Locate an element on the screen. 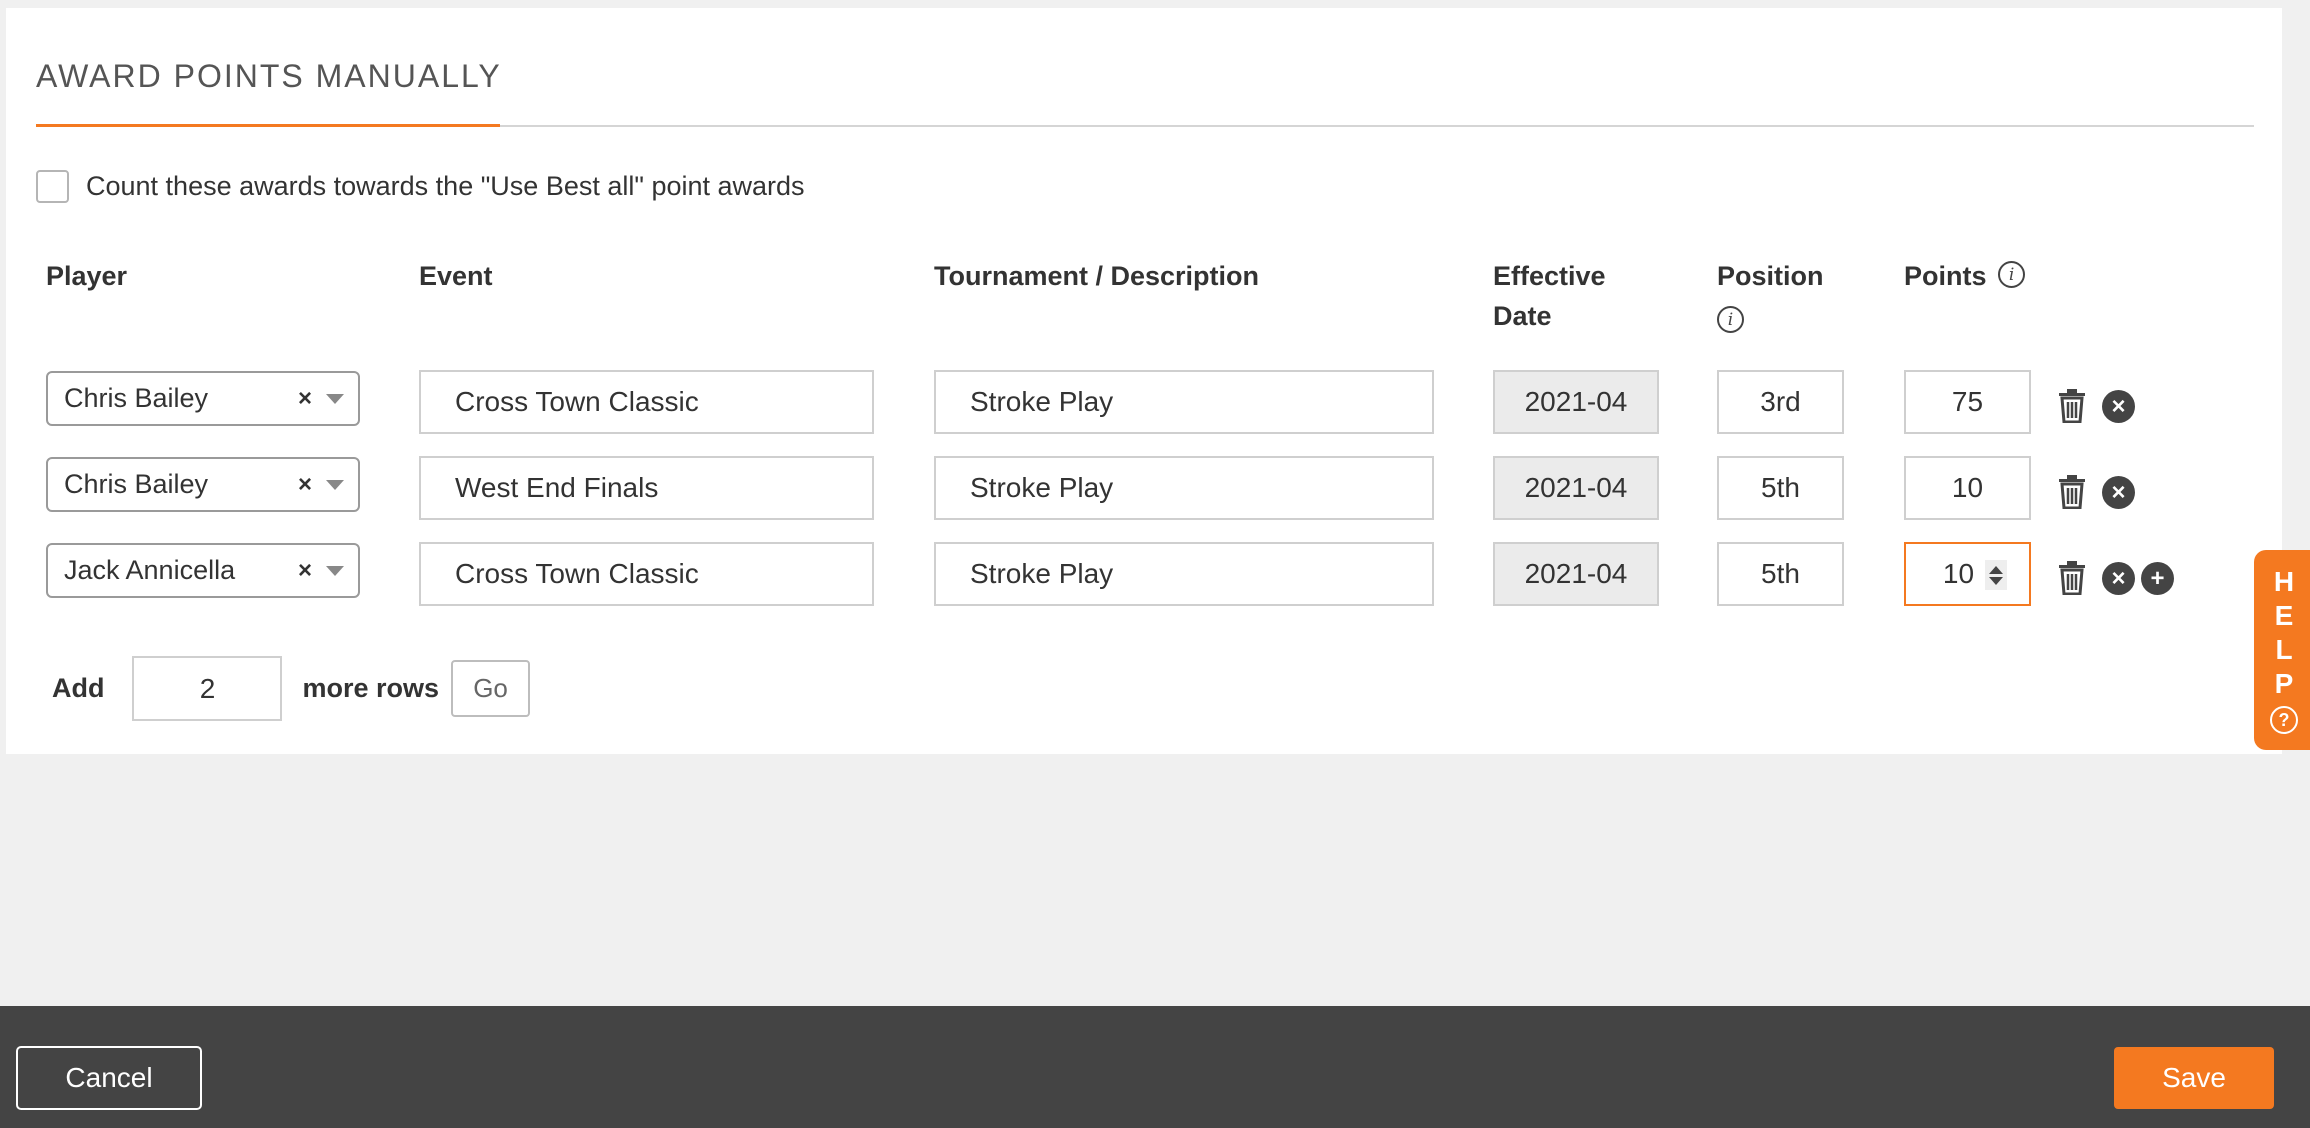 The width and height of the screenshot is (2310, 1128). points-info-icon: i is located at coordinates (2012, 275).